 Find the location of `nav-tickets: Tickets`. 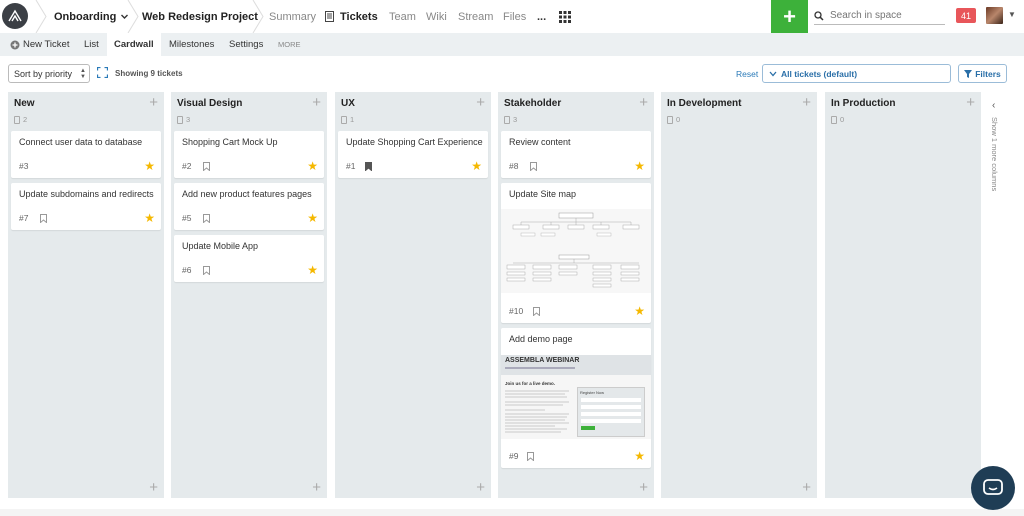

nav-tickets: Tickets is located at coordinates (351, 16).